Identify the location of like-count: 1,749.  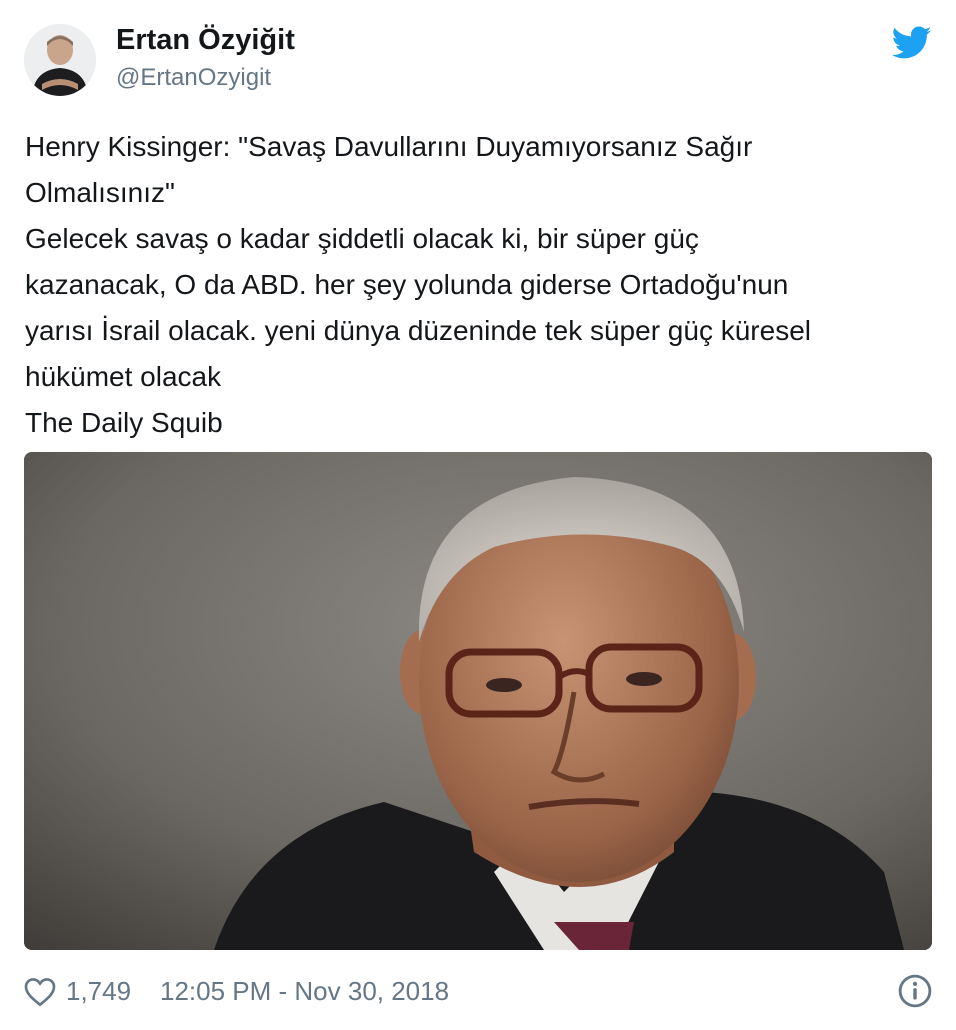
(98, 991).